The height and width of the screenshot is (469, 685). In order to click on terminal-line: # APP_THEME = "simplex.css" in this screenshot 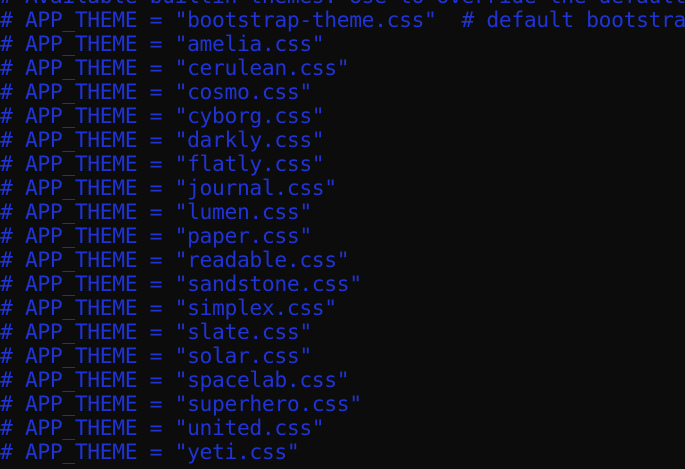, I will do `click(168, 308)`.